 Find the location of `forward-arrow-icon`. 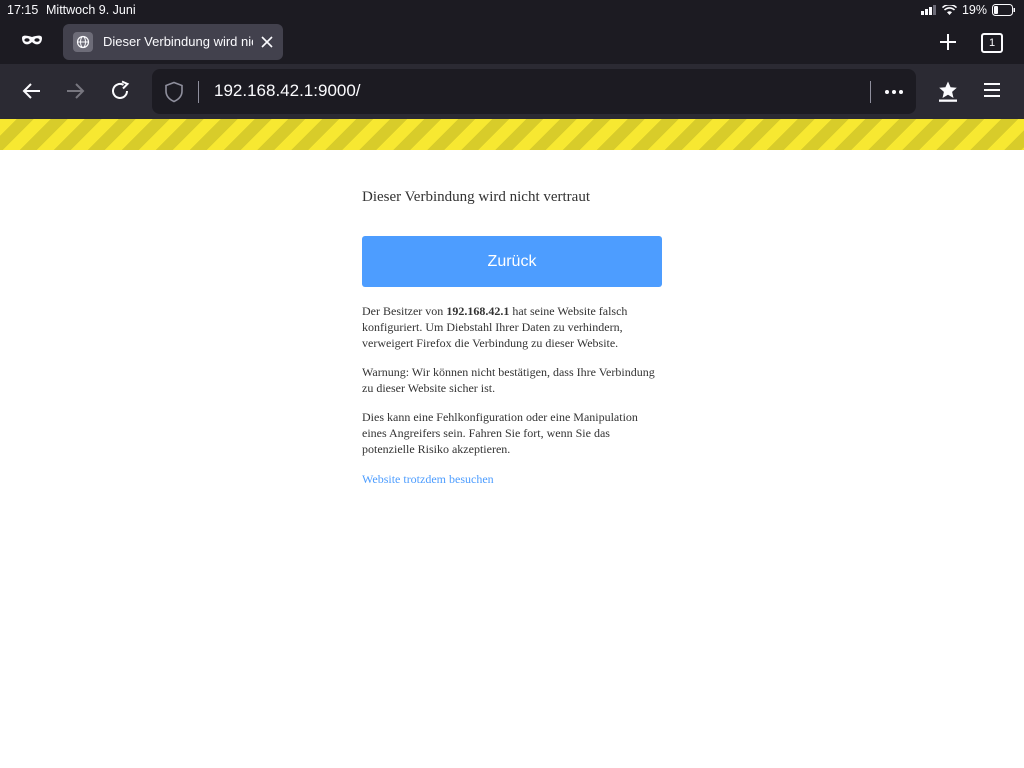

forward-arrow-icon is located at coordinates (76, 91).